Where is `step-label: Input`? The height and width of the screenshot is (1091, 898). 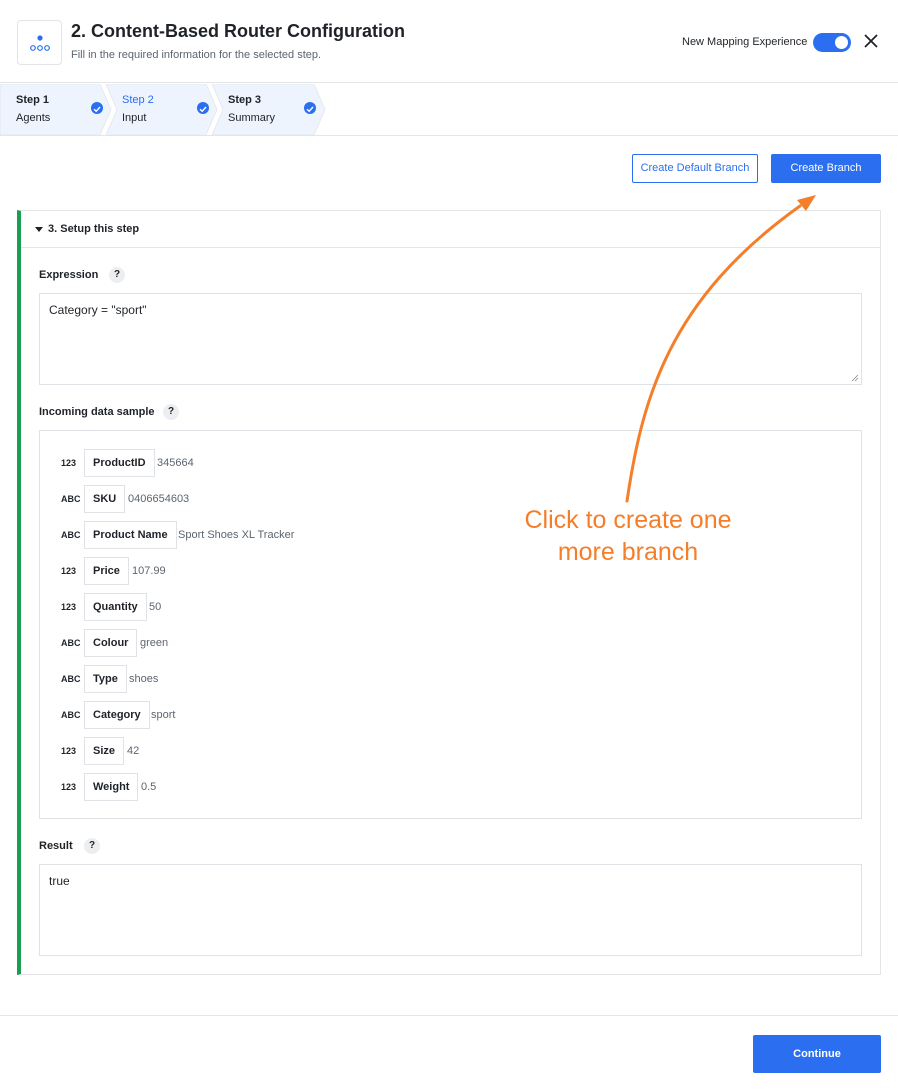 step-label: Input is located at coordinates (134, 118).